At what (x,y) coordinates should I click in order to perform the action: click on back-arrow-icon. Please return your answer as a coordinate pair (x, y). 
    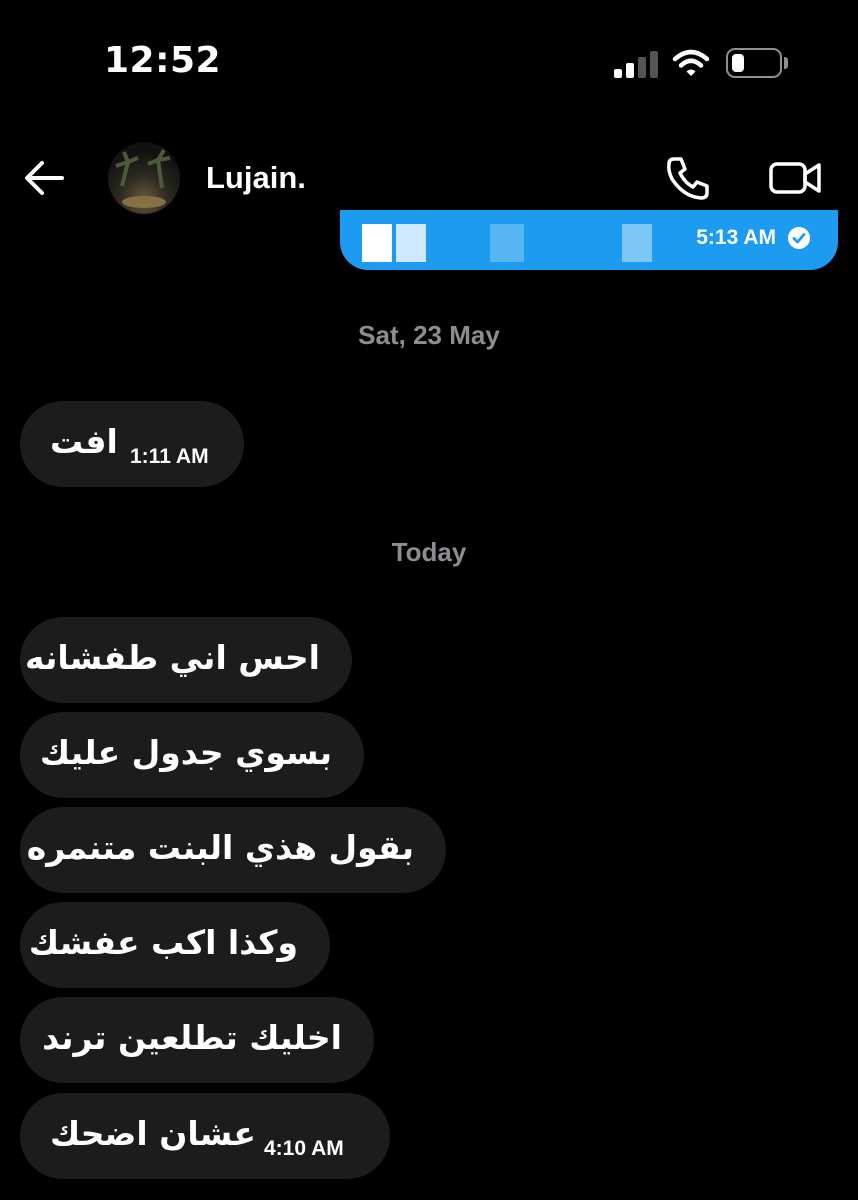
    Looking at the image, I should click on (44, 178).